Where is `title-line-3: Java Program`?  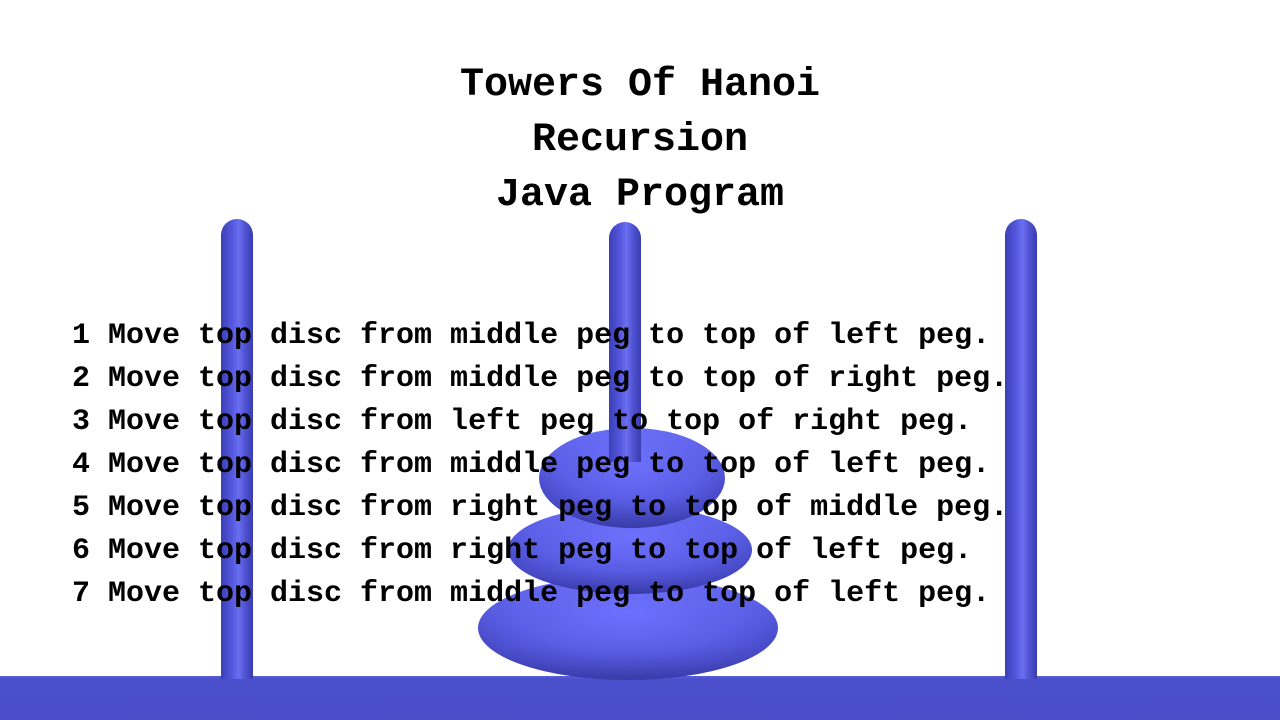 title-line-3: Java Program is located at coordinates (640, 195).